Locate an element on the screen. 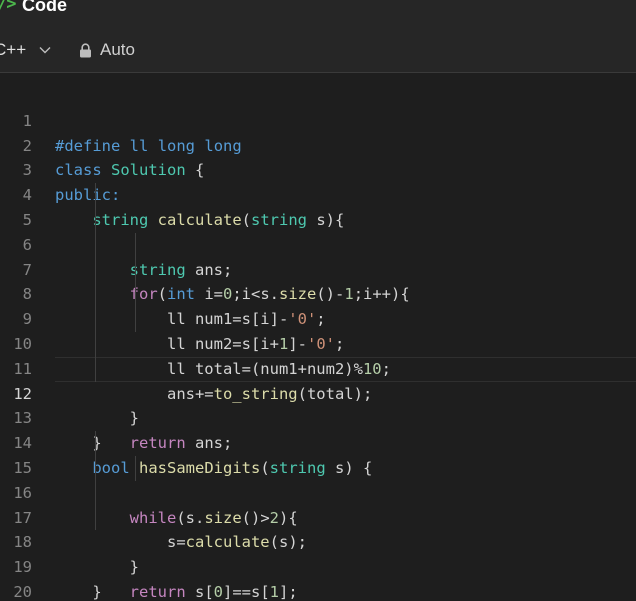 The image size is (636, 601). editor-toolbar: C++ Auto is located at coordinates (318, 50).